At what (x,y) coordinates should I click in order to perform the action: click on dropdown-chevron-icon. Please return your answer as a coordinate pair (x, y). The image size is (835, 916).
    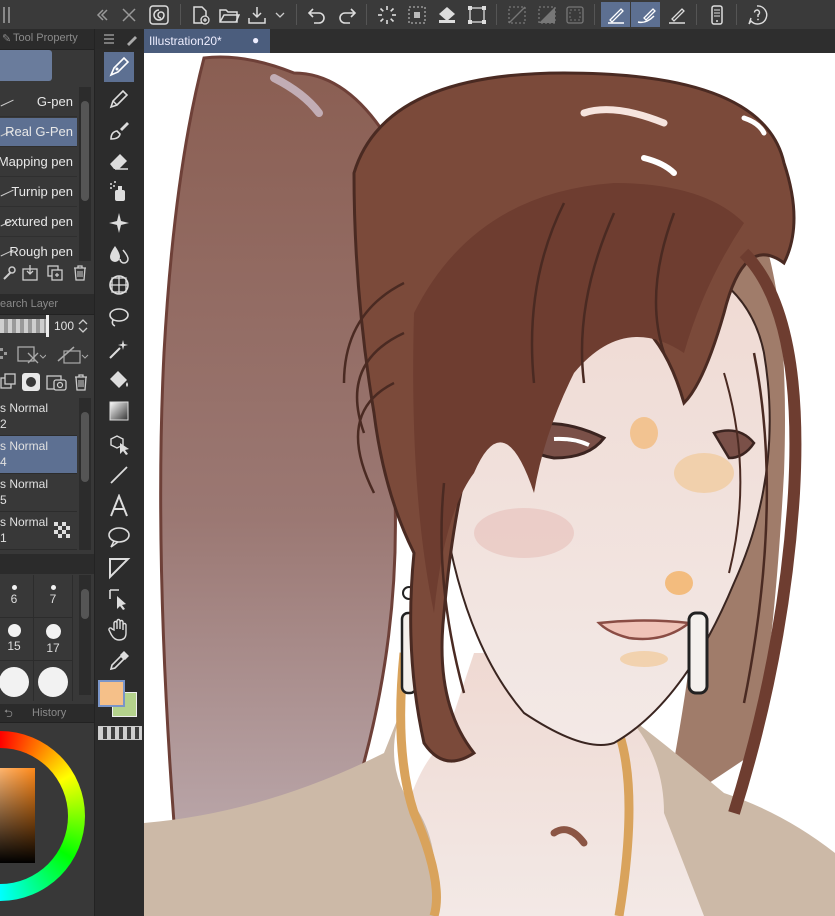
    Looking at the image, I should click on (280, 14).